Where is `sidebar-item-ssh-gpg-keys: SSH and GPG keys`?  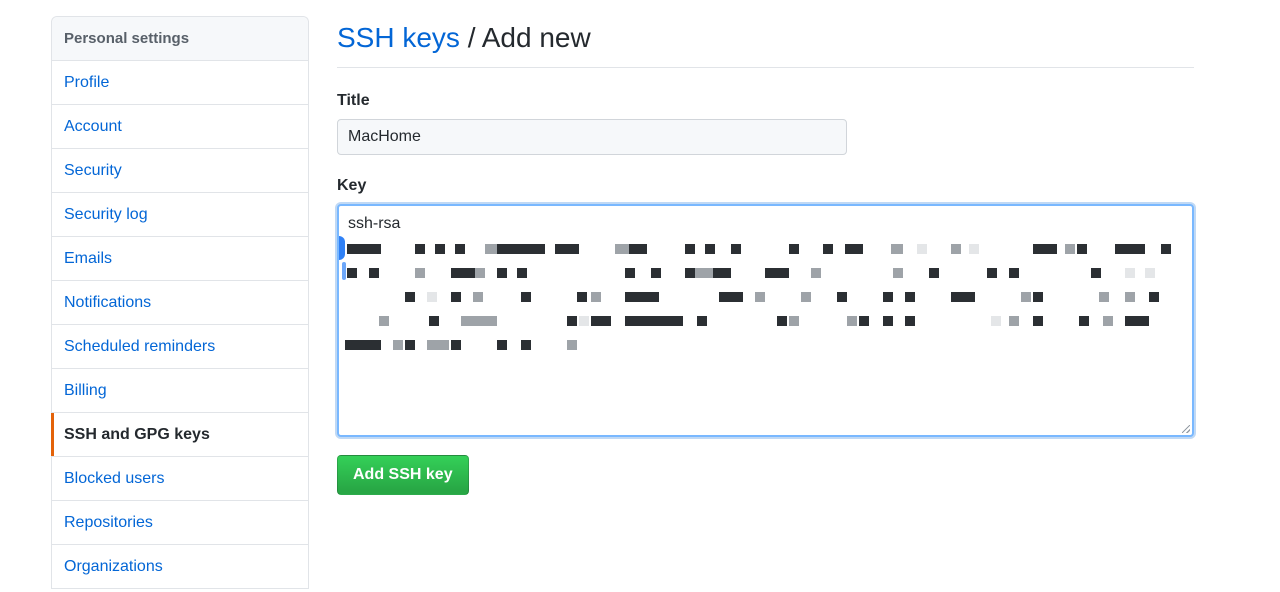 sidebar-item-ssh-gpg-keys: SSH and GPG keys is located at coordinates (179, 435).